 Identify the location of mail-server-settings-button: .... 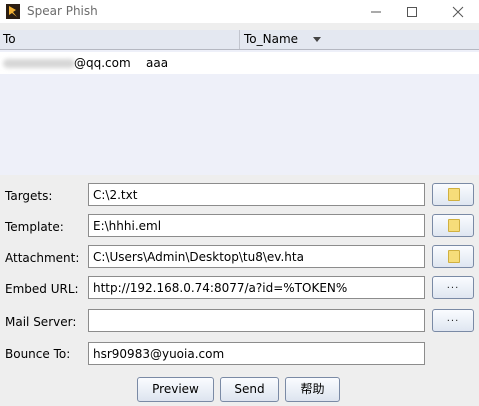
(453, 320).